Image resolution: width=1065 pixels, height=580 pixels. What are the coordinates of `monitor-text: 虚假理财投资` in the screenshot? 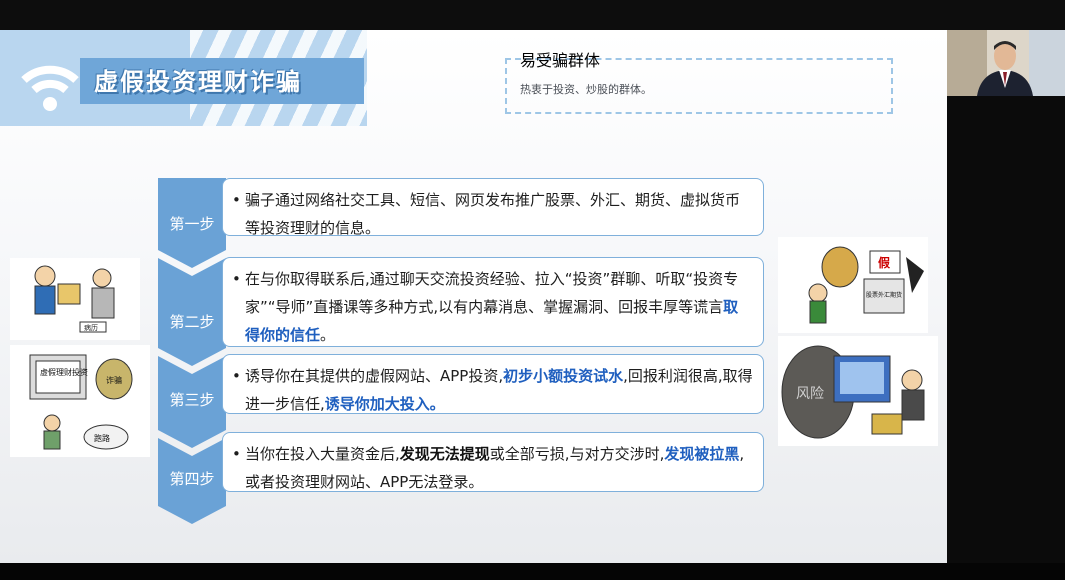 It's located at (64, 372).